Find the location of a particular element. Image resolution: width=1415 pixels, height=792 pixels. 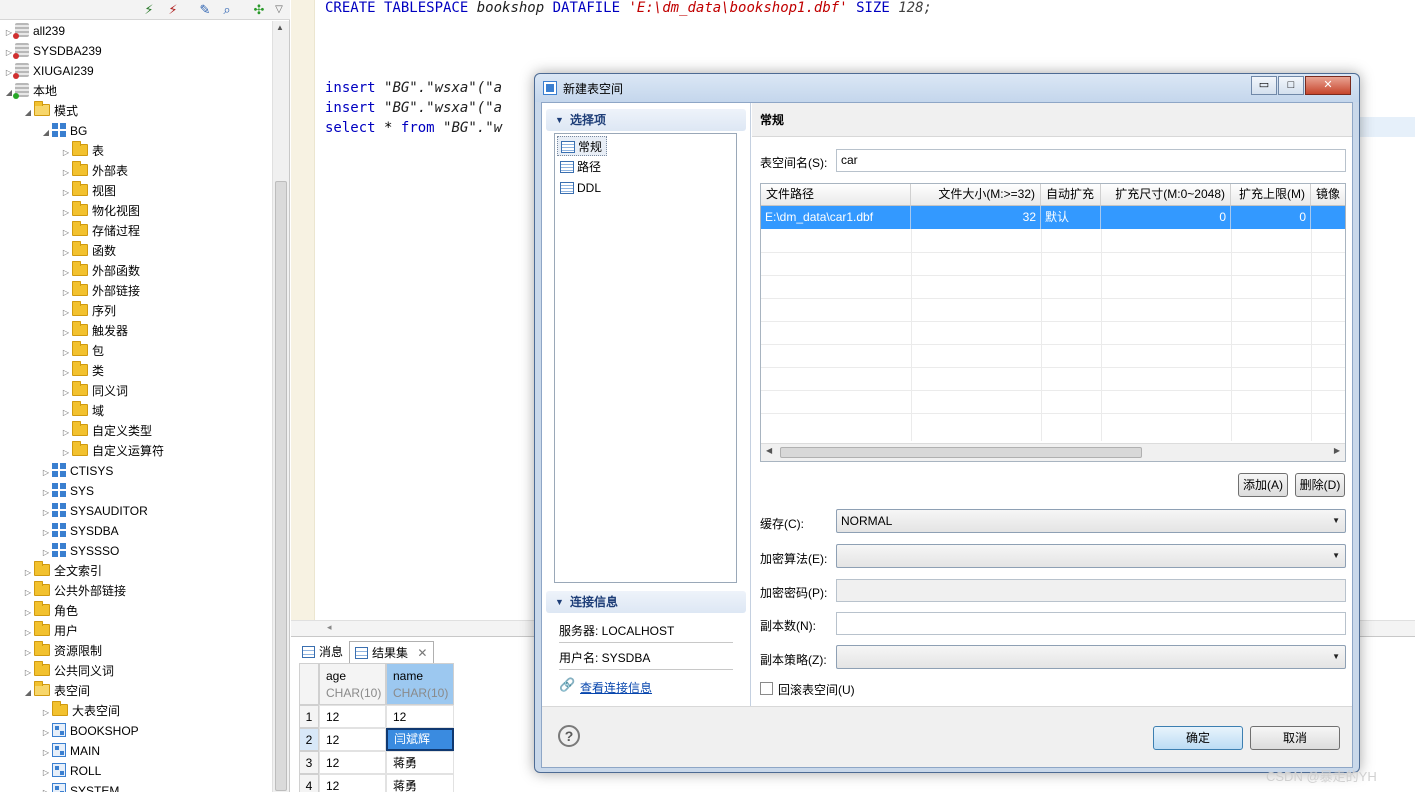

copy-policy-select: ▼ is located at coordinates (1091, 657).